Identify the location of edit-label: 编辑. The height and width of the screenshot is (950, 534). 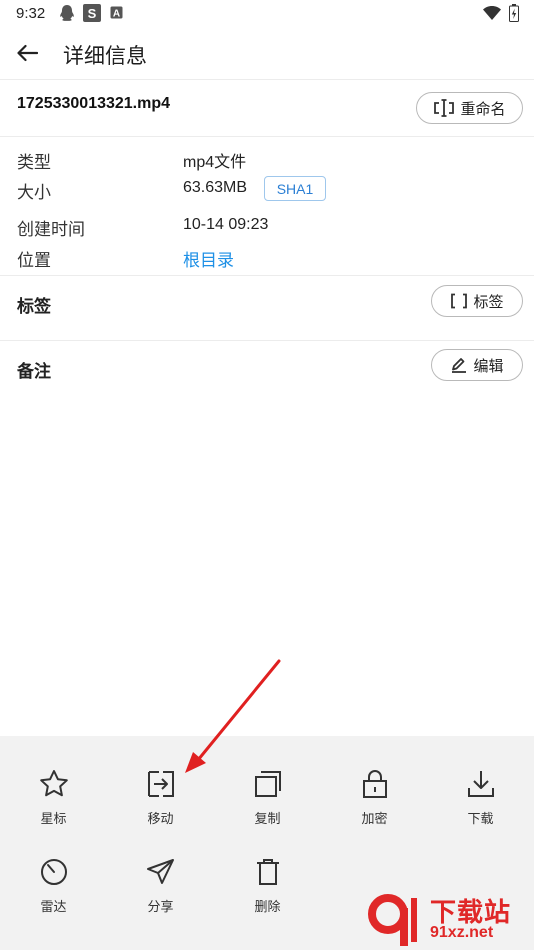
(488, 366).